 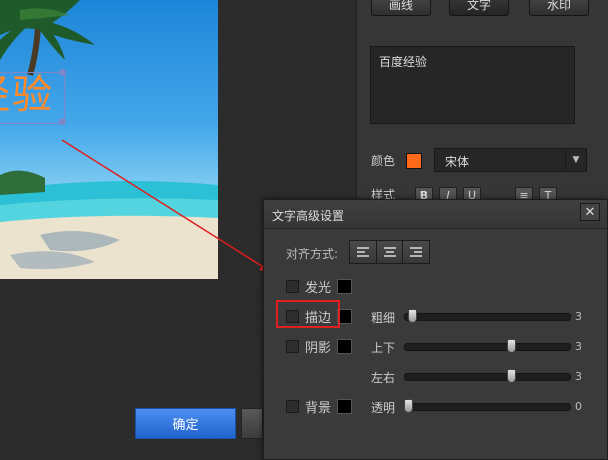 I want to click on slider-value: 0, so click(x=578, y=406).